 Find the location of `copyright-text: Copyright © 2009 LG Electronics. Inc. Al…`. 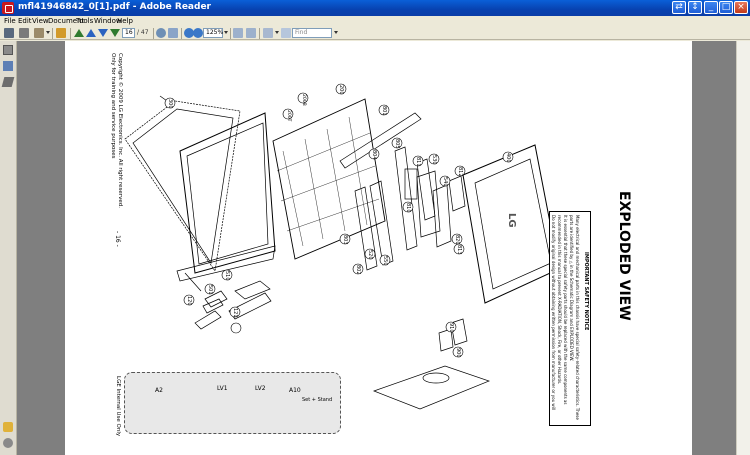

copyright-text: Copyright © 2009 LG Electronics. Inc. Al… is located at coordinates (120, 130).